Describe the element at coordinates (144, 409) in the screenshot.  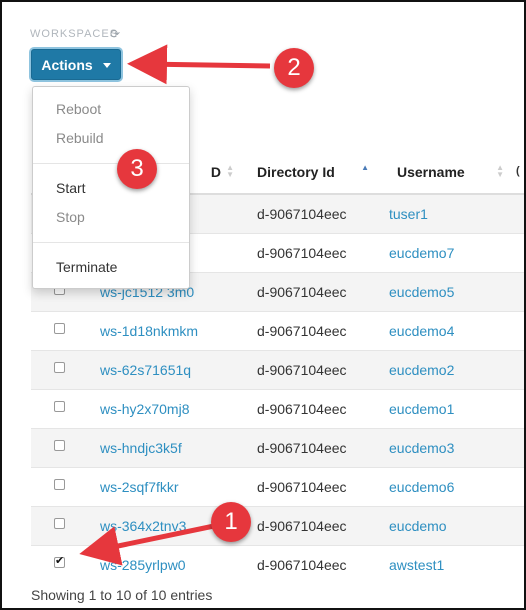
I see `workspace-id-link: ws-hy2x70mj8` at that location.